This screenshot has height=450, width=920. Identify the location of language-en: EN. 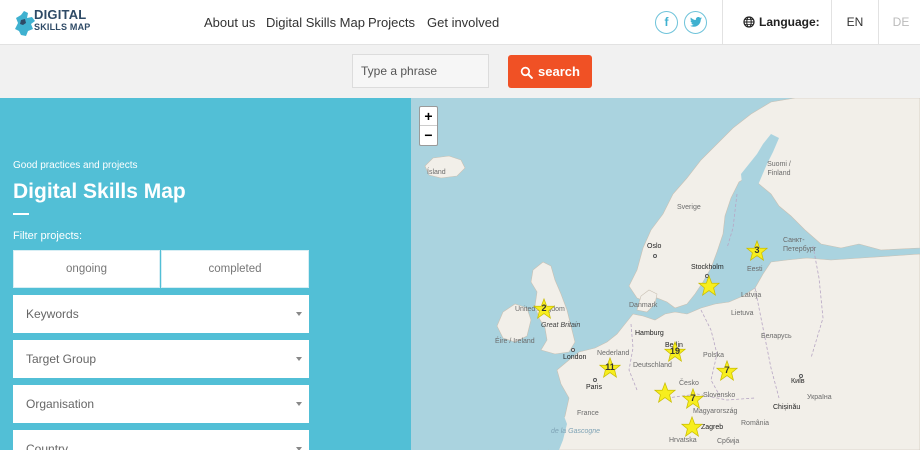
(855, 22).